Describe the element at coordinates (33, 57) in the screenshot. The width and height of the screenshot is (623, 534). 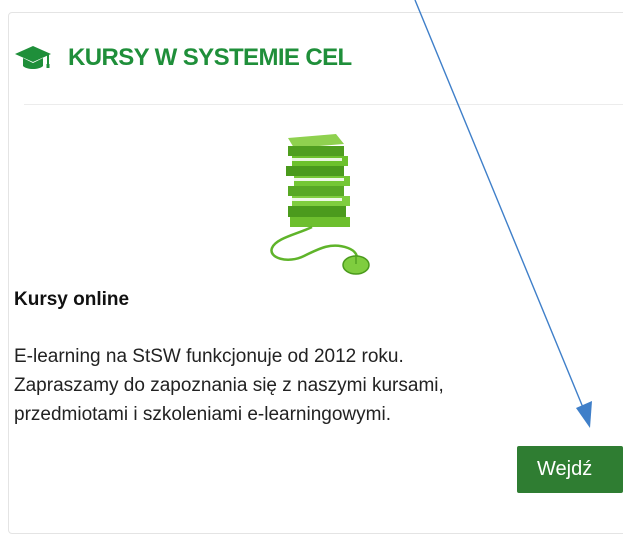
I see `graduation-cap-icon` at that location.